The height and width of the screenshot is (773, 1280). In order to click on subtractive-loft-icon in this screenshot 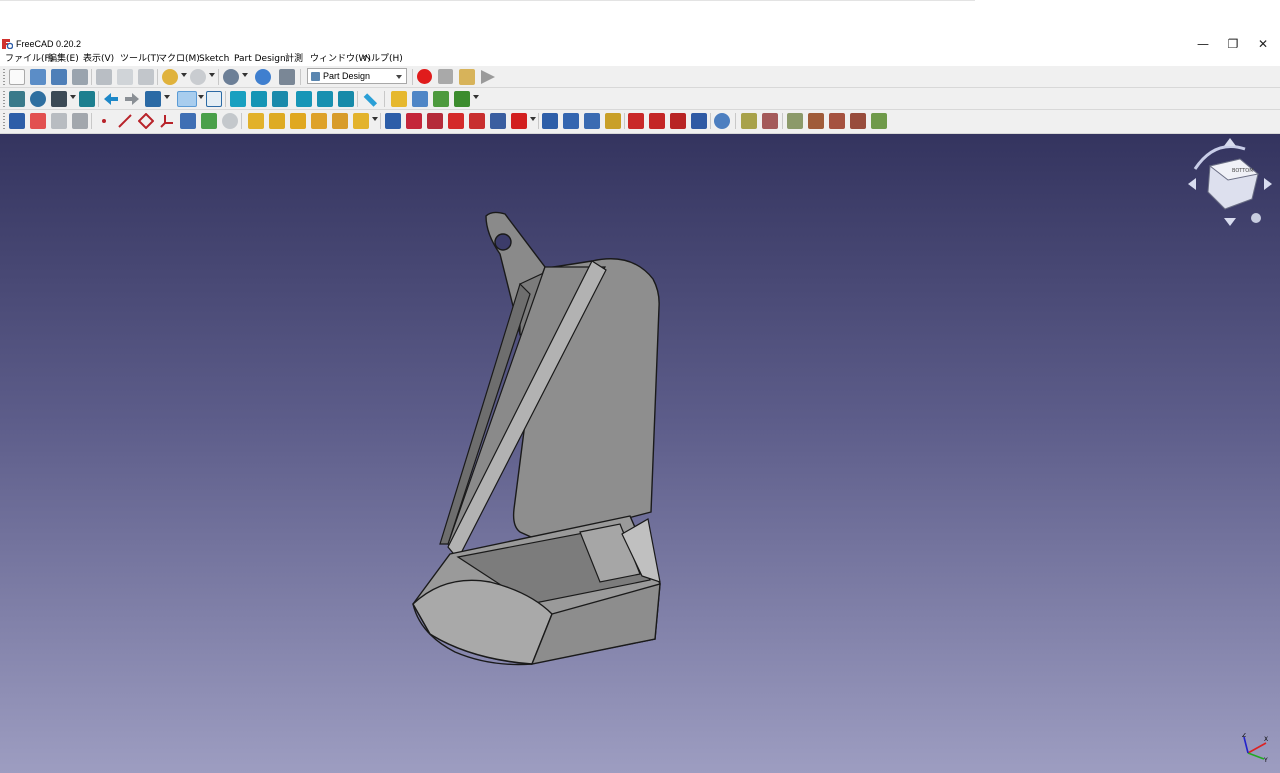, I will do `click(456, 121)`.